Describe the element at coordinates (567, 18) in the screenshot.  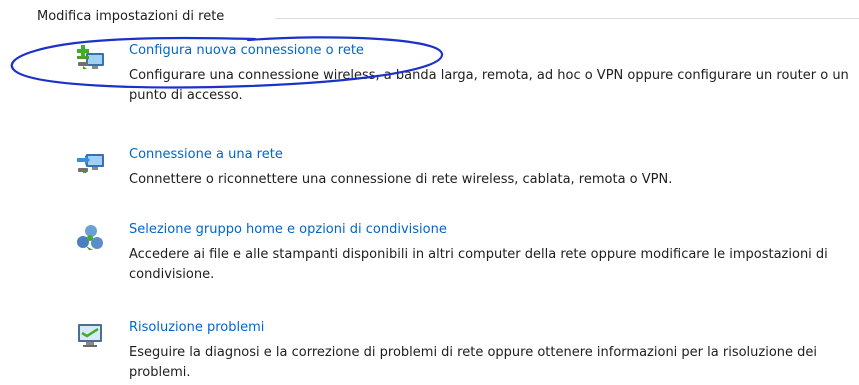
I see `section-divider` at that location.